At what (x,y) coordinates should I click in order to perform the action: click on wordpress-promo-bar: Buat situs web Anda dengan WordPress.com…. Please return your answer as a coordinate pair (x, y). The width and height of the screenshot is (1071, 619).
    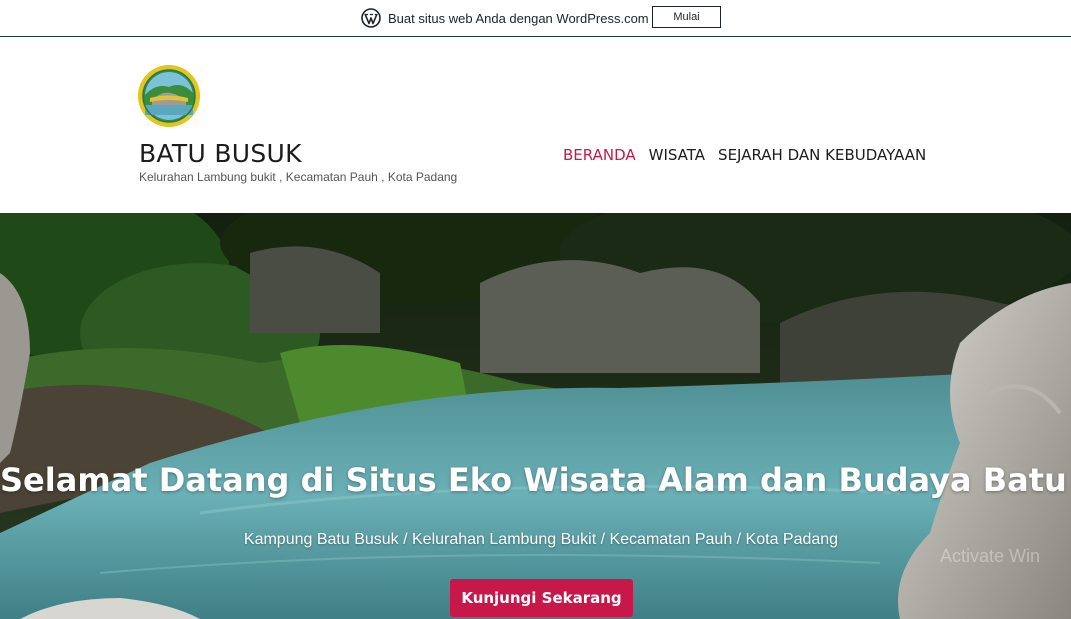
    Looking at the image, I should click on (535, 18).